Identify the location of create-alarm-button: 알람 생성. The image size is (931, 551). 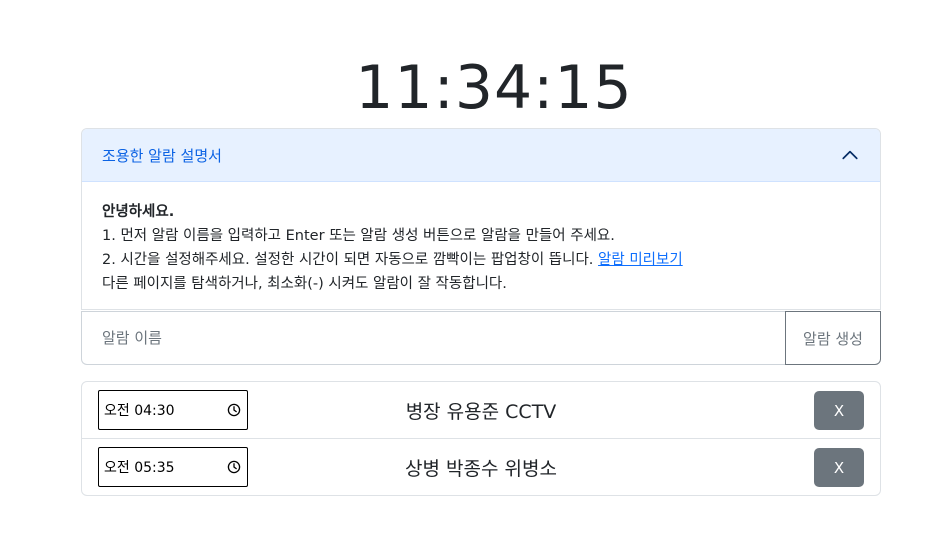
(833, 338).